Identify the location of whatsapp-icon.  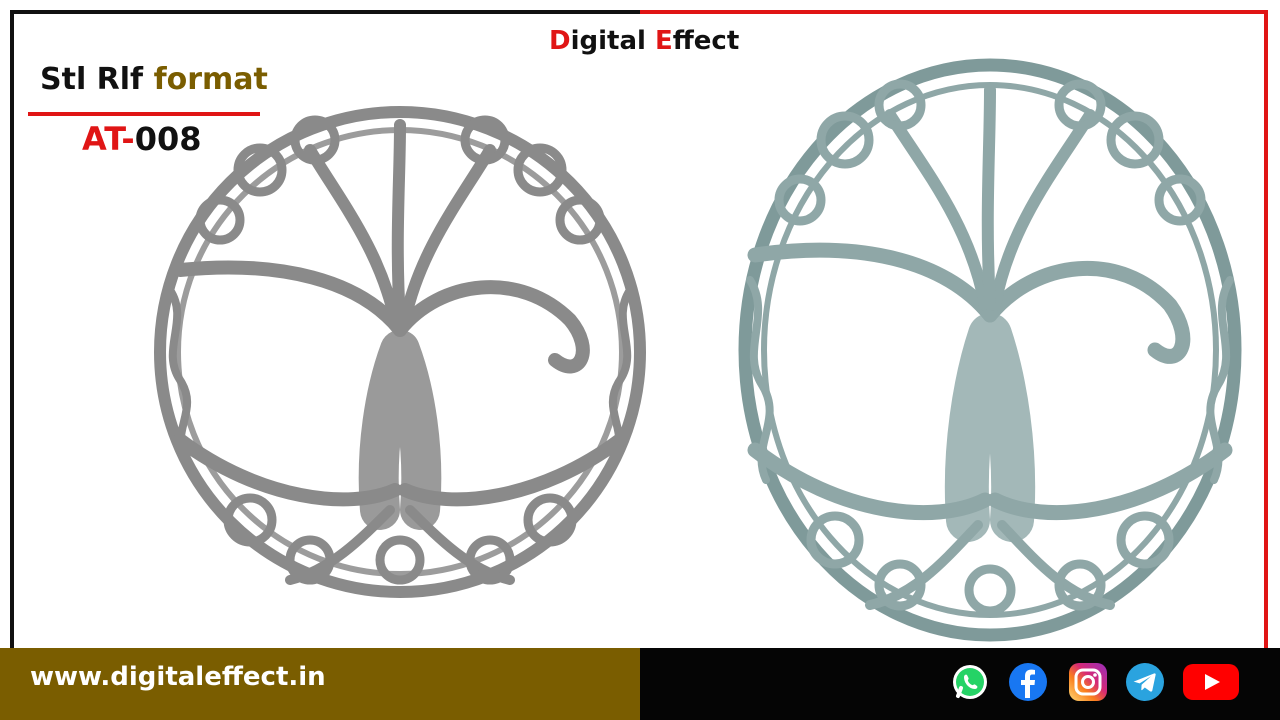
(970, 682).